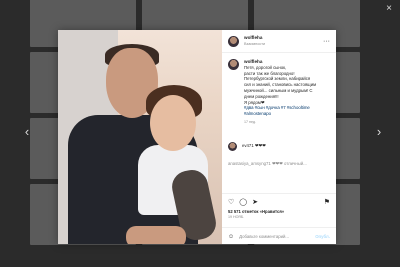  What do you see at coordinates (27, 132) in the screenshot?
I see `previous-post-arrow-icon: ‹` at bounding box center [27, 132].